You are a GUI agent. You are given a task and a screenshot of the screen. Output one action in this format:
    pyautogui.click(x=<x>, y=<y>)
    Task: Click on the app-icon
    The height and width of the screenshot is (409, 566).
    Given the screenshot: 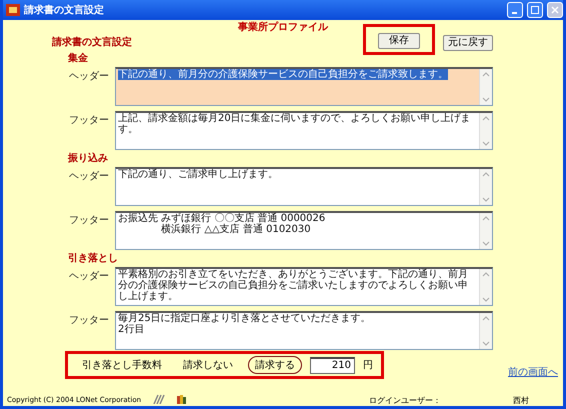 What is the action you would take?
    pyautogui.click(x=13, y=10)
    